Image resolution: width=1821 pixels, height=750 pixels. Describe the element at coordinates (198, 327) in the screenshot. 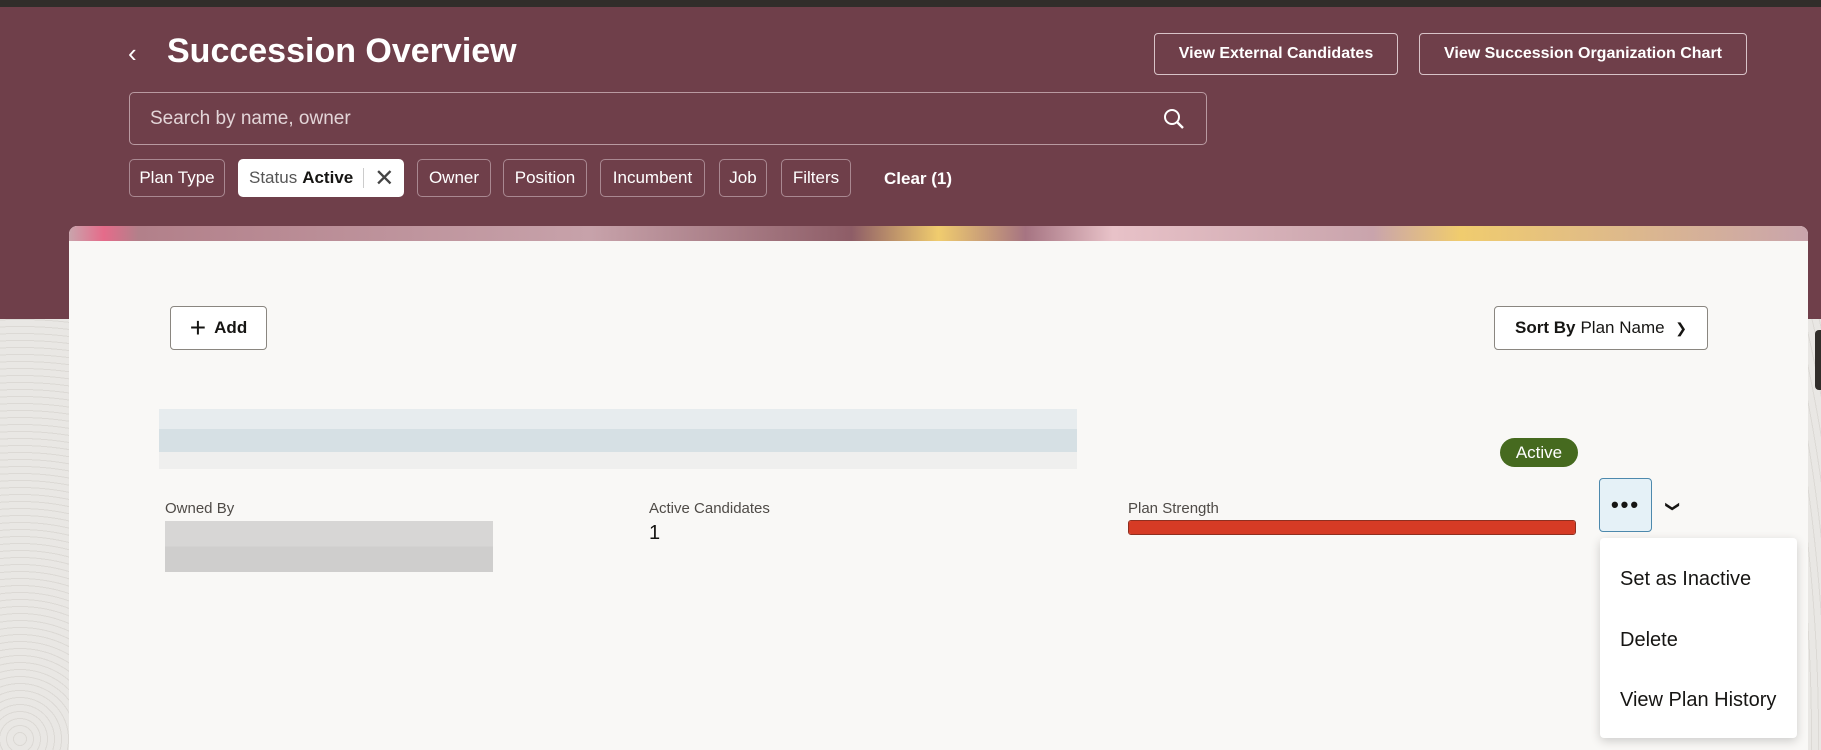

I see `plus-icon: +` at that location.